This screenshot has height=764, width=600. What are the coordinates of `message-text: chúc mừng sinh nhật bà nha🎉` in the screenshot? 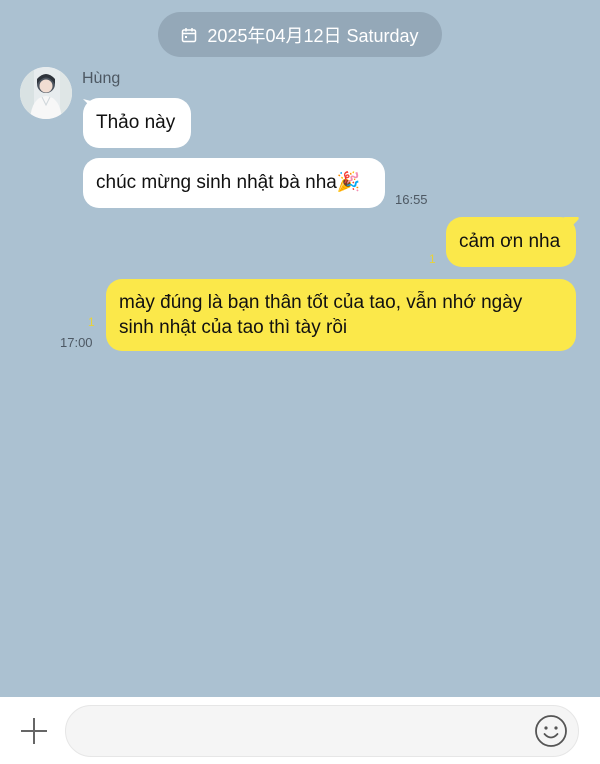 It's located at (228, 182).